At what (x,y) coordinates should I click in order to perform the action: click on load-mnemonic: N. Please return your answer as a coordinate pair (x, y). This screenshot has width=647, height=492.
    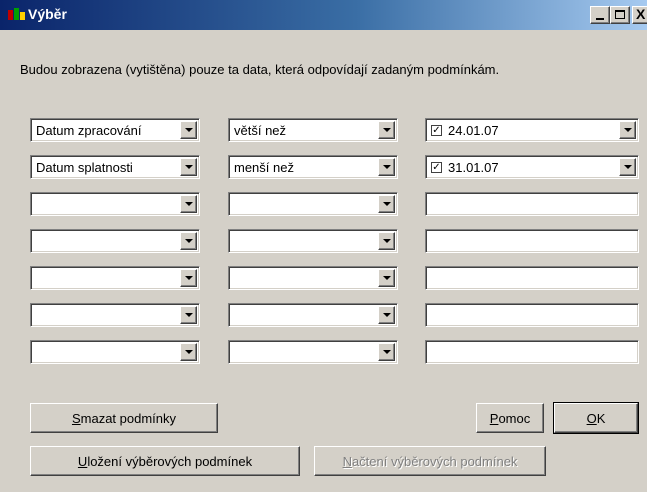
    Looking at the image, I should click on (347, 461).